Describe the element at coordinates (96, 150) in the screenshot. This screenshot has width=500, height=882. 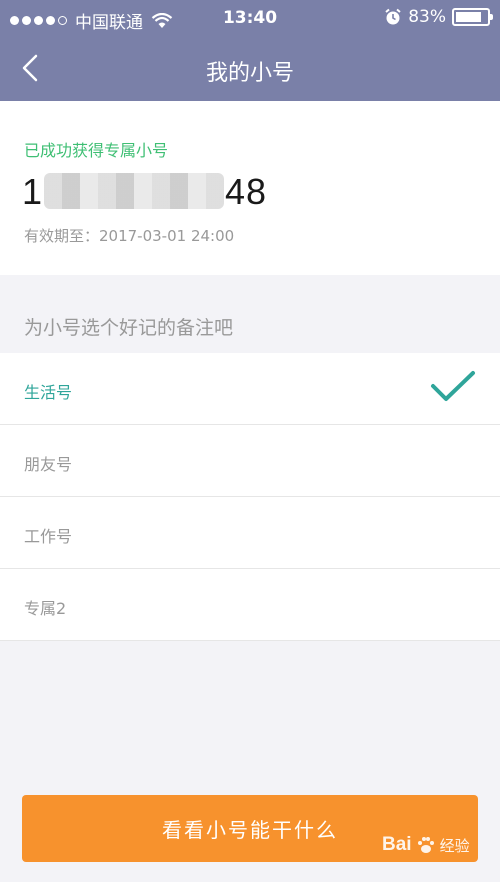
I see `success-message: 已成功获得专属小号` at that location.